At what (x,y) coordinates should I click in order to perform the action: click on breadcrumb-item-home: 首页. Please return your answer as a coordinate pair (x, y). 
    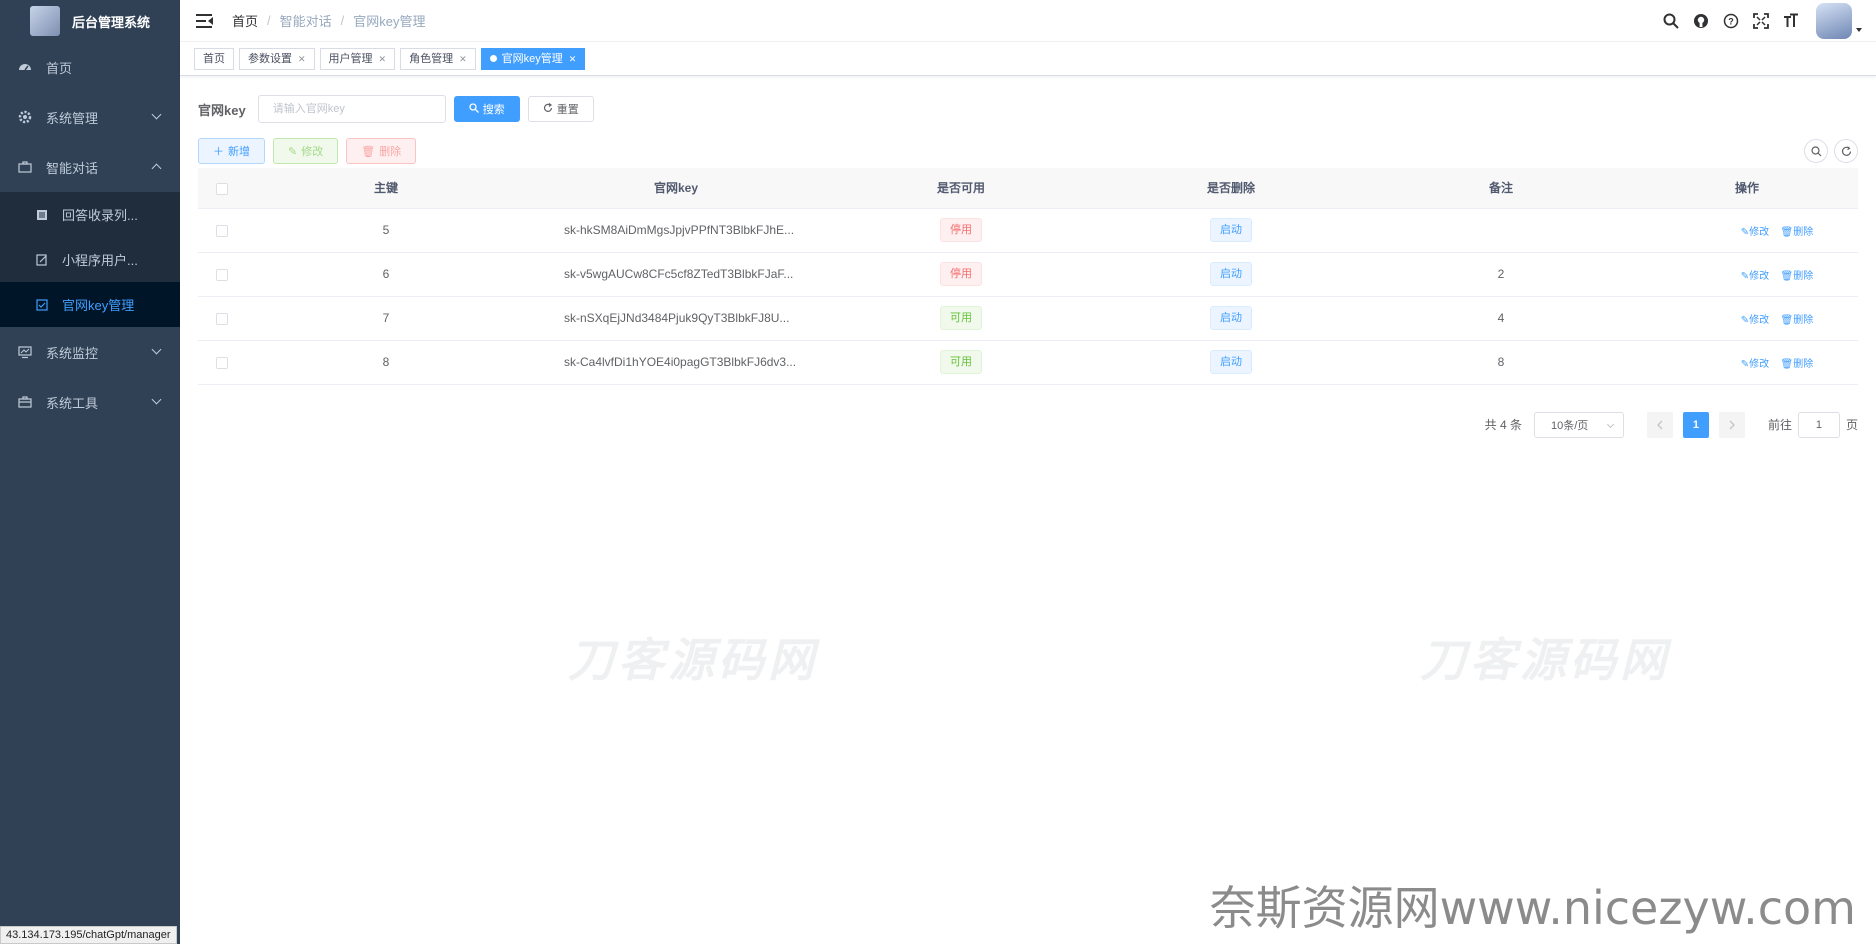
    Looking at the image, I should click on (245, 20).